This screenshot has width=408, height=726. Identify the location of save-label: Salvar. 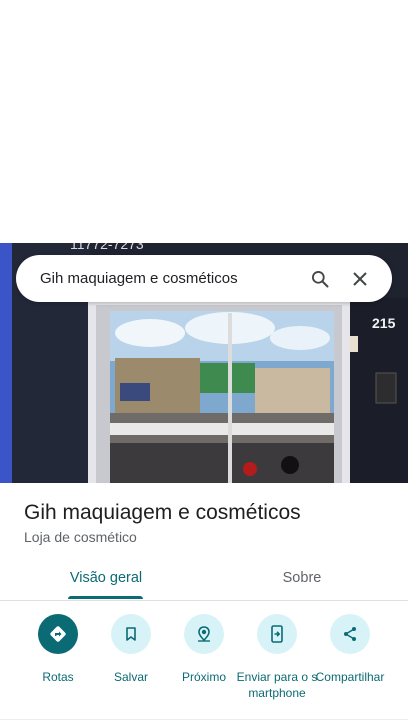
(130, 677).